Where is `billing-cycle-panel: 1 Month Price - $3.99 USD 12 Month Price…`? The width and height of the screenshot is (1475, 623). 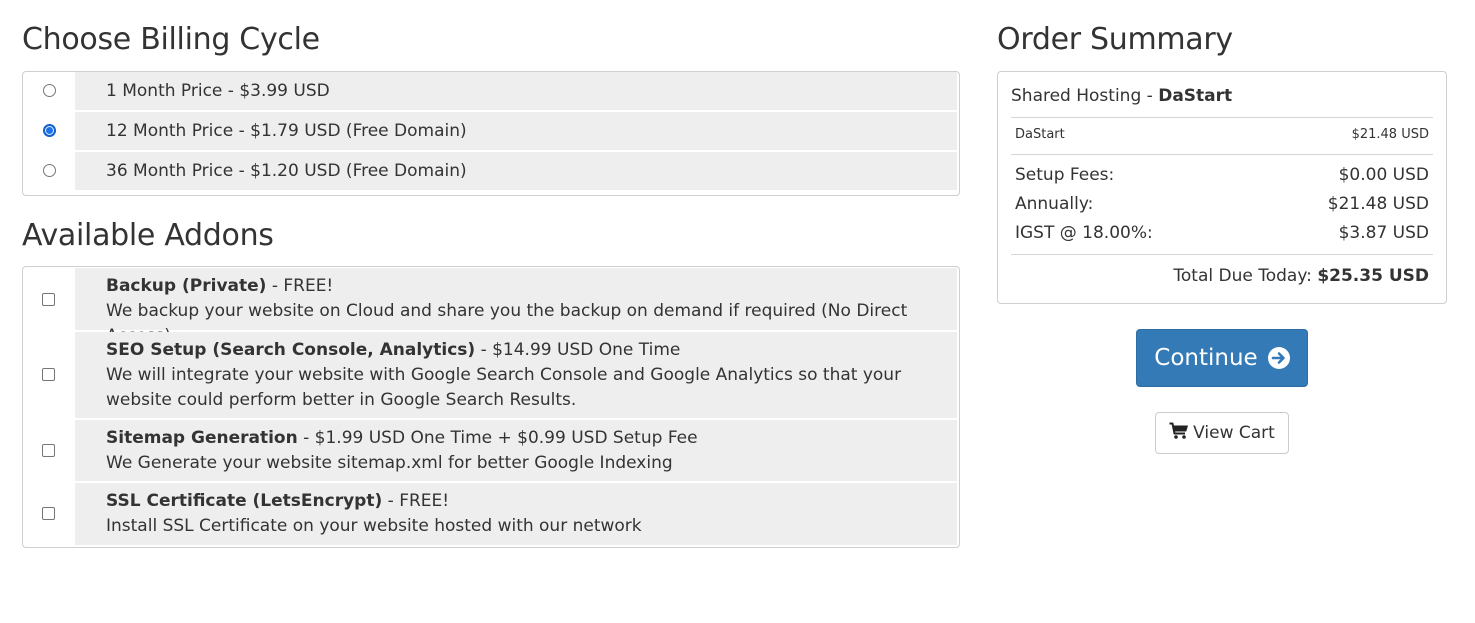
billing-cycle-panel: 1 Month Price - $3.99 USD 12 Month Price… is located at coordinates (491, 133).